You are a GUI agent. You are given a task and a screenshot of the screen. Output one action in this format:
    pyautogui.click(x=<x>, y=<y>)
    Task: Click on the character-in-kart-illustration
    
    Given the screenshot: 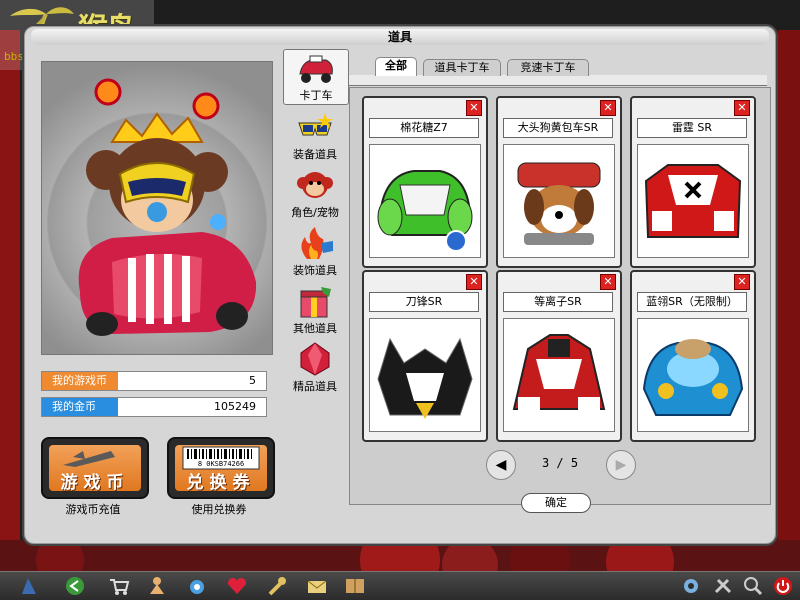 What is the action you would take?
    pyautogui.click(x=167, y=207)
    